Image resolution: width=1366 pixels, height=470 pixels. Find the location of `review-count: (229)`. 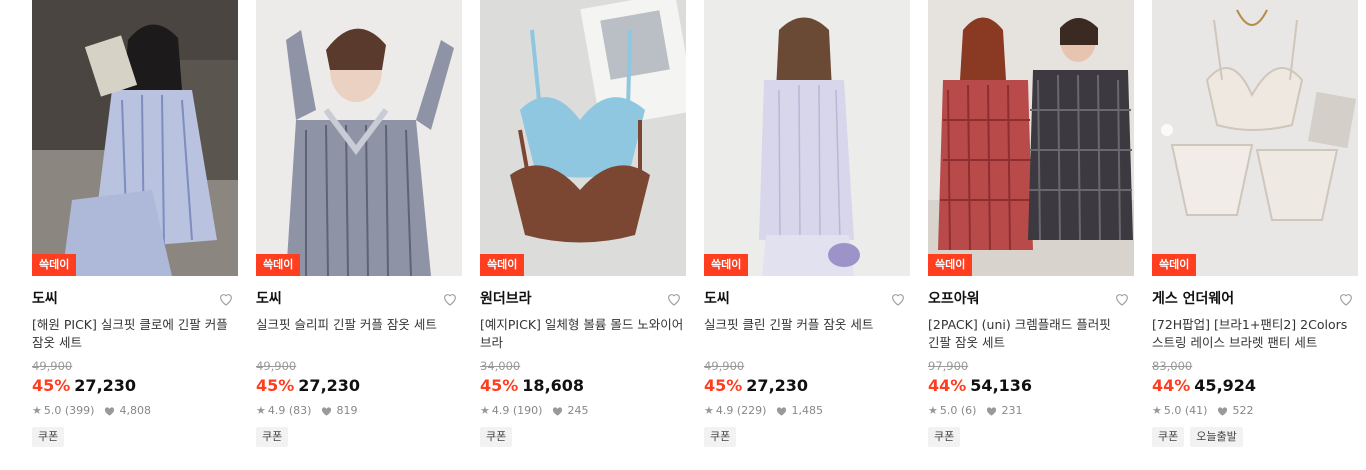

review-count: (229) is located at coordinates (751, 410).